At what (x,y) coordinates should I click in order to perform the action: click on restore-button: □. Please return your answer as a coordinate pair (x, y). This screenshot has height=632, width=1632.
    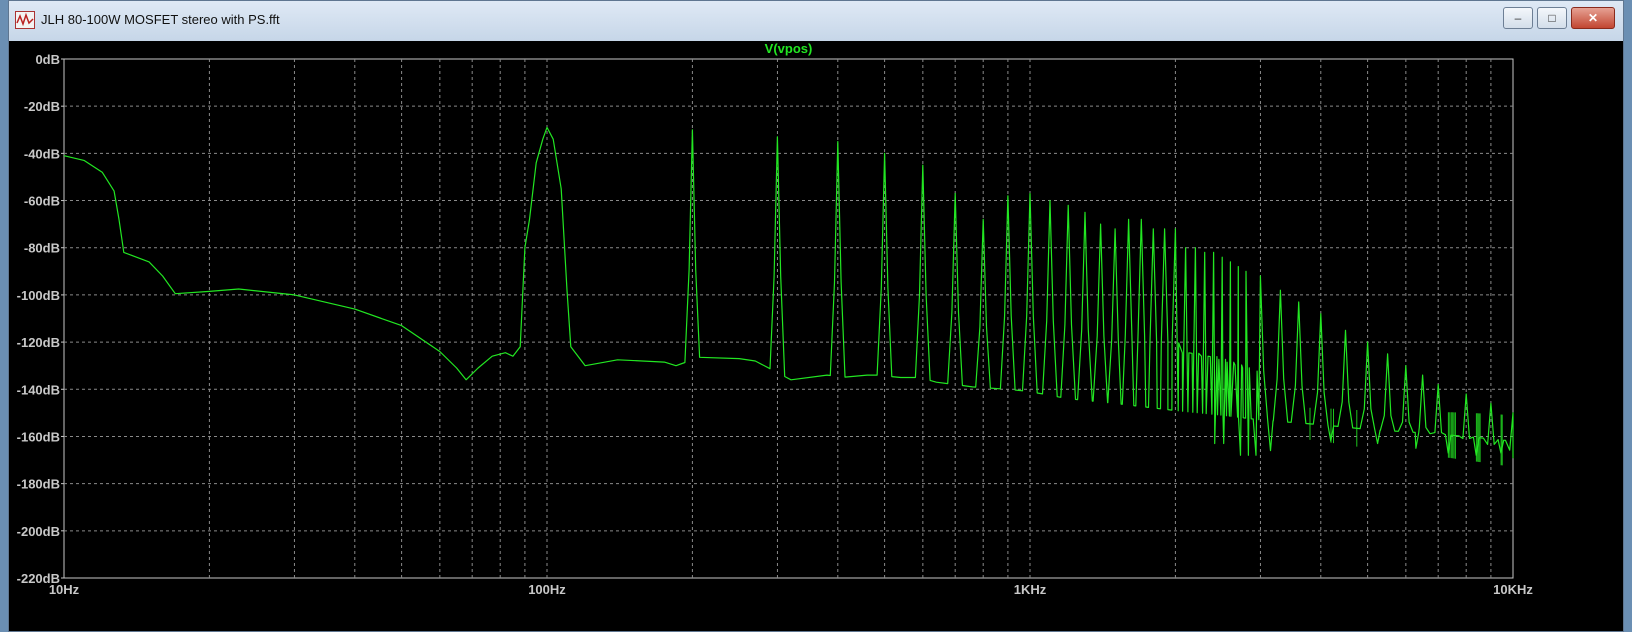
    Looking at the image, I should click on (1552, 18).